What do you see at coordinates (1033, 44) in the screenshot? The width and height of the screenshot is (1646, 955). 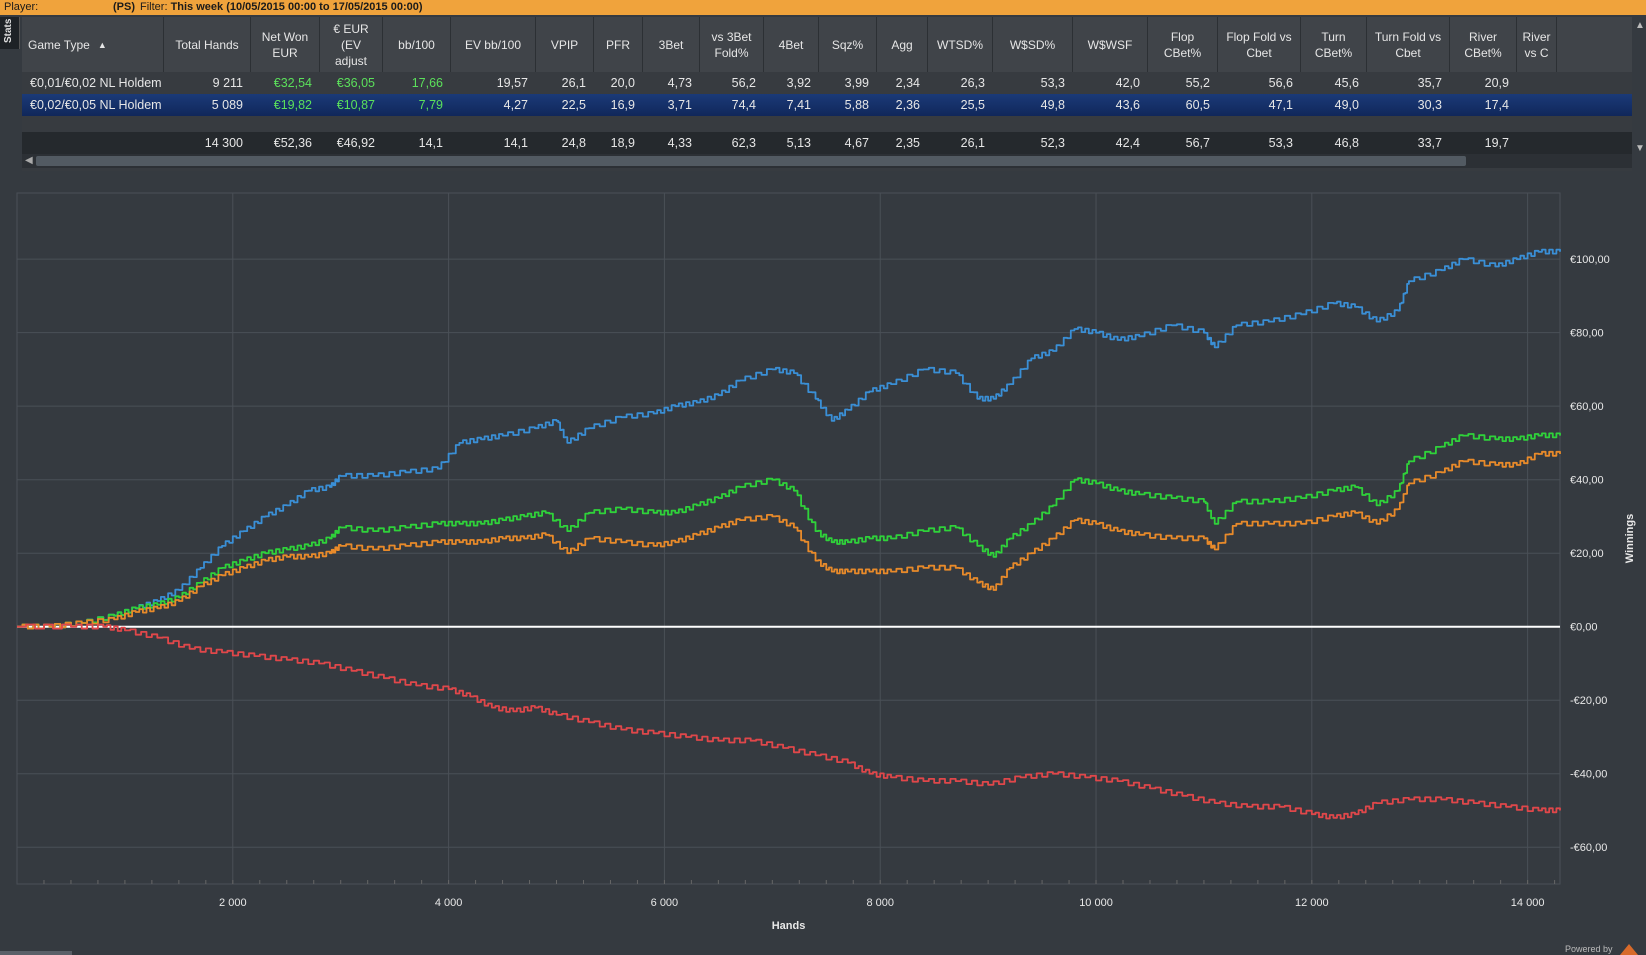 I see `column-header: W$SD%` at bounding box center [1033, 44].